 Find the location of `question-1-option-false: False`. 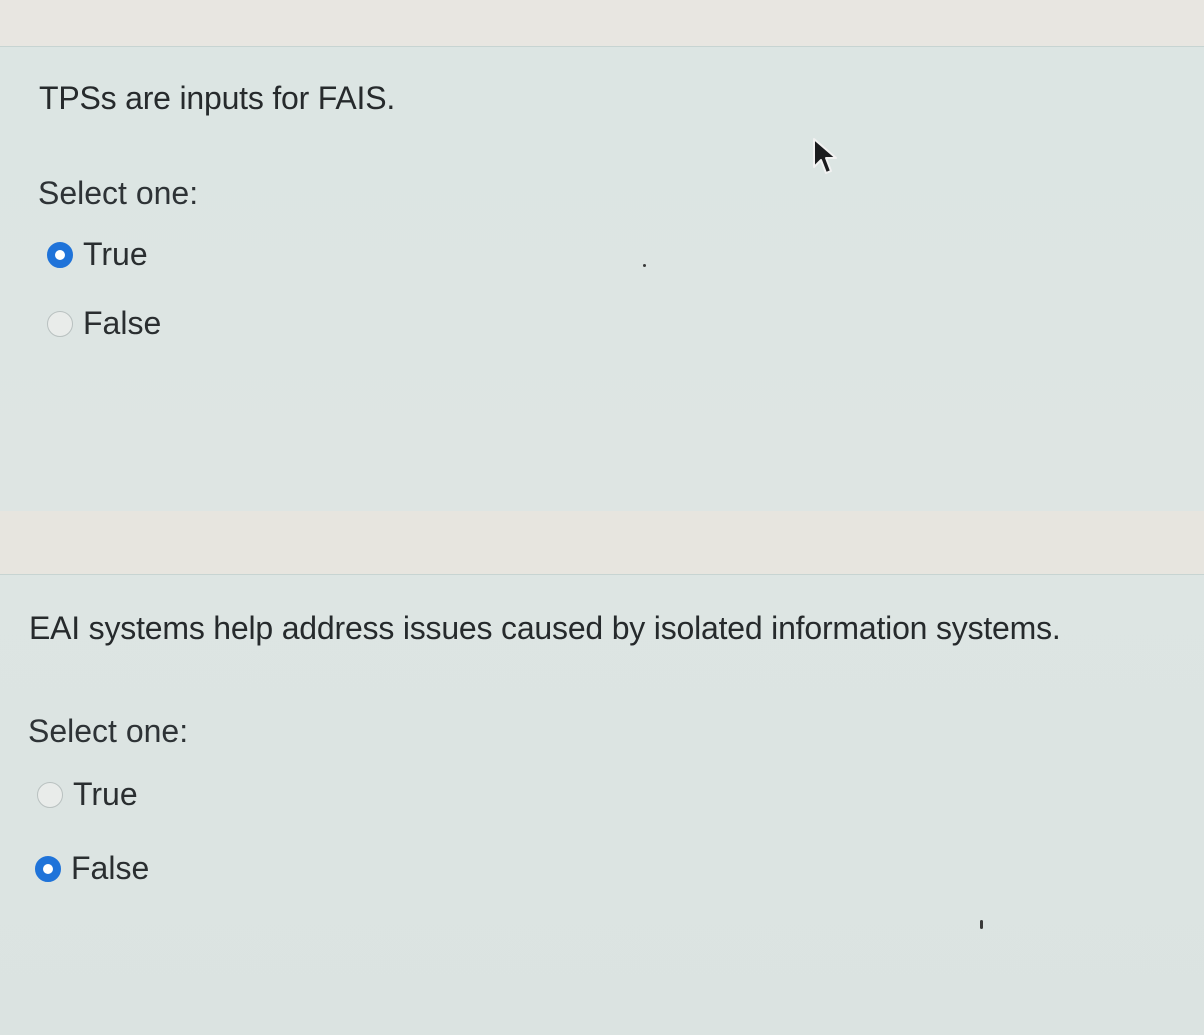

question-1-option-false: False is located at coordinates (104, 323).